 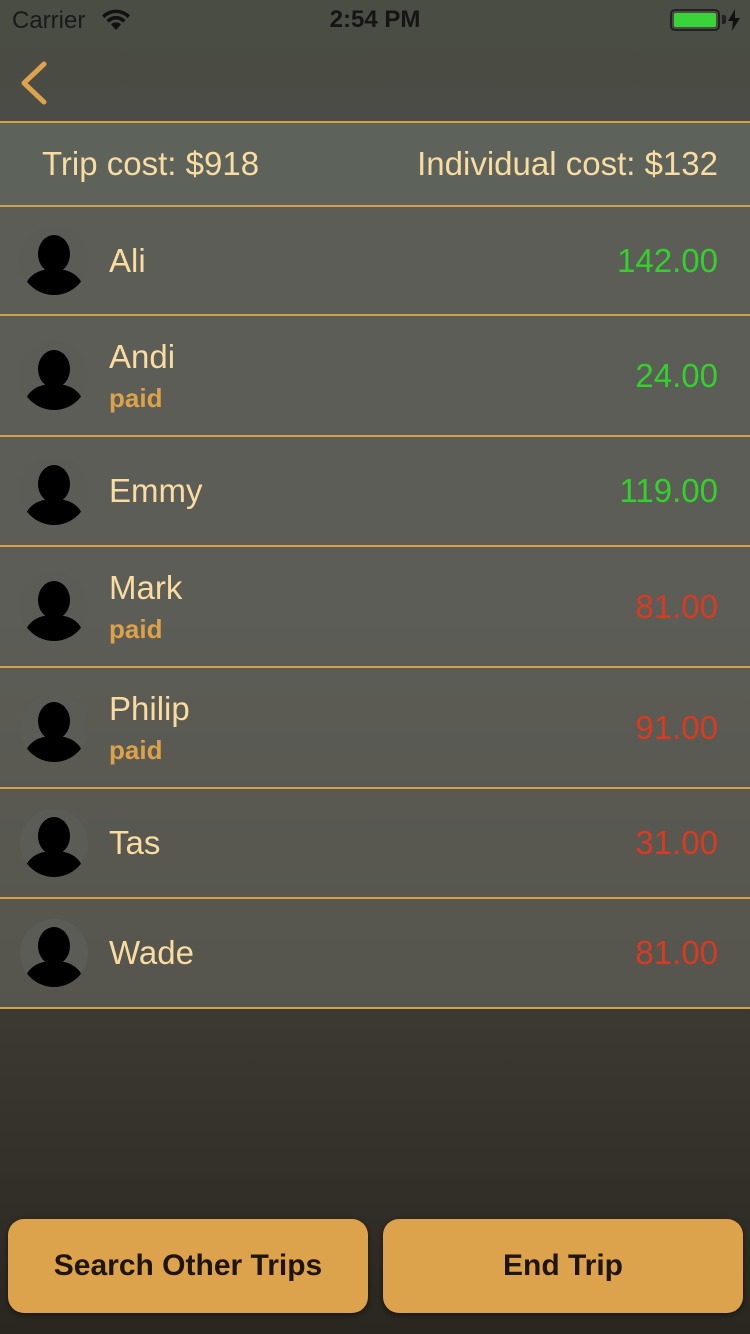 I want to click on member-name: Ali, so click(x=127, y=260).